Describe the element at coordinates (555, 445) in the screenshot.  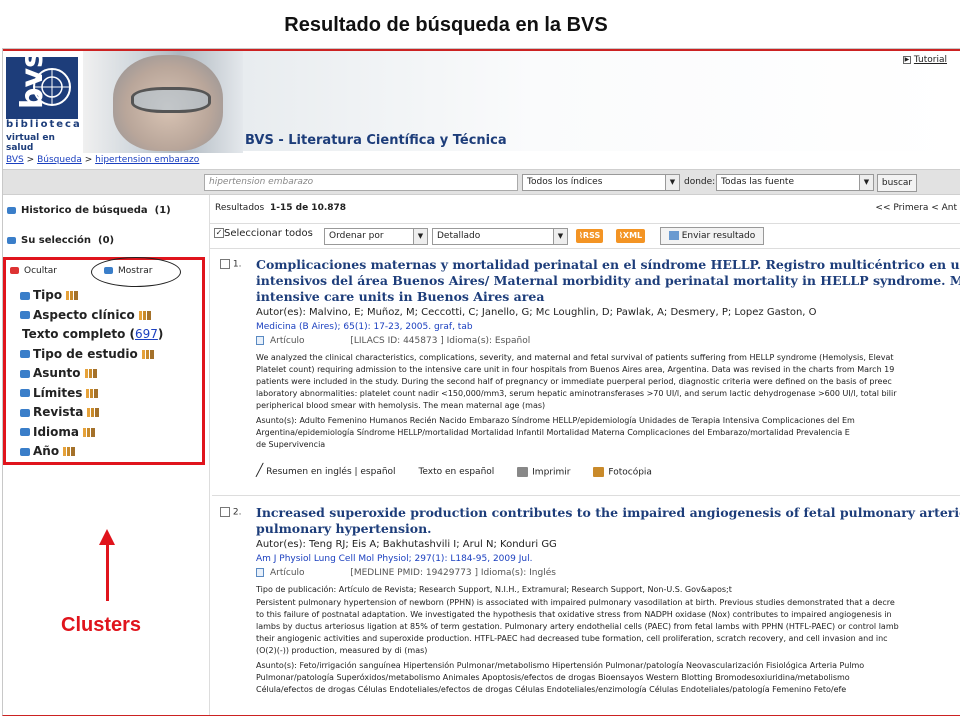
I see `subject-line: de Supervivencia` at that location.